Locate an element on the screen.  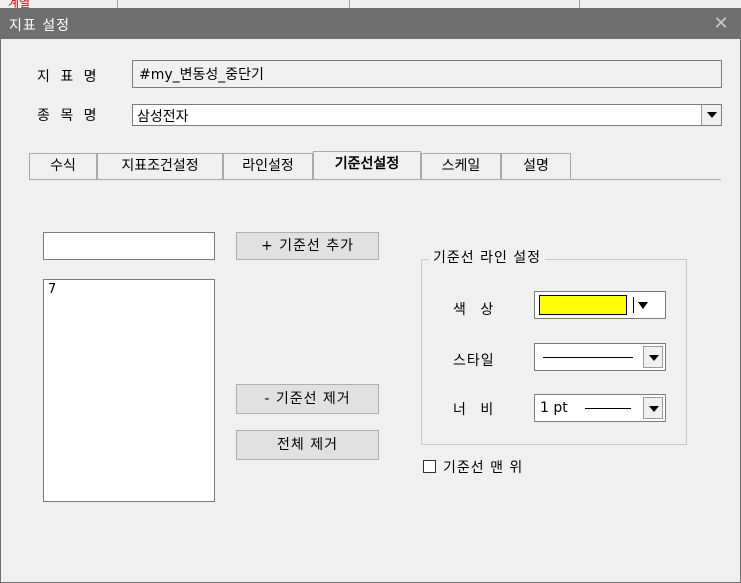
baseline-value-input is located at coordinates (129, 246).